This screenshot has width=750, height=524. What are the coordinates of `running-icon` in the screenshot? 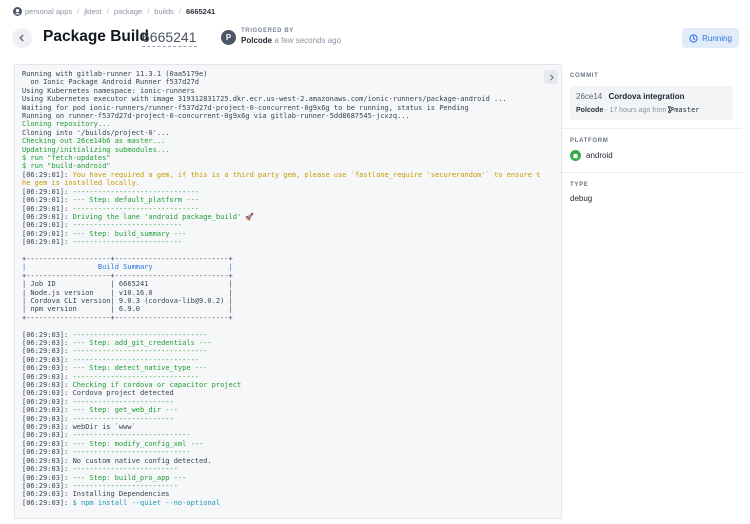 It's located at (693, 38).